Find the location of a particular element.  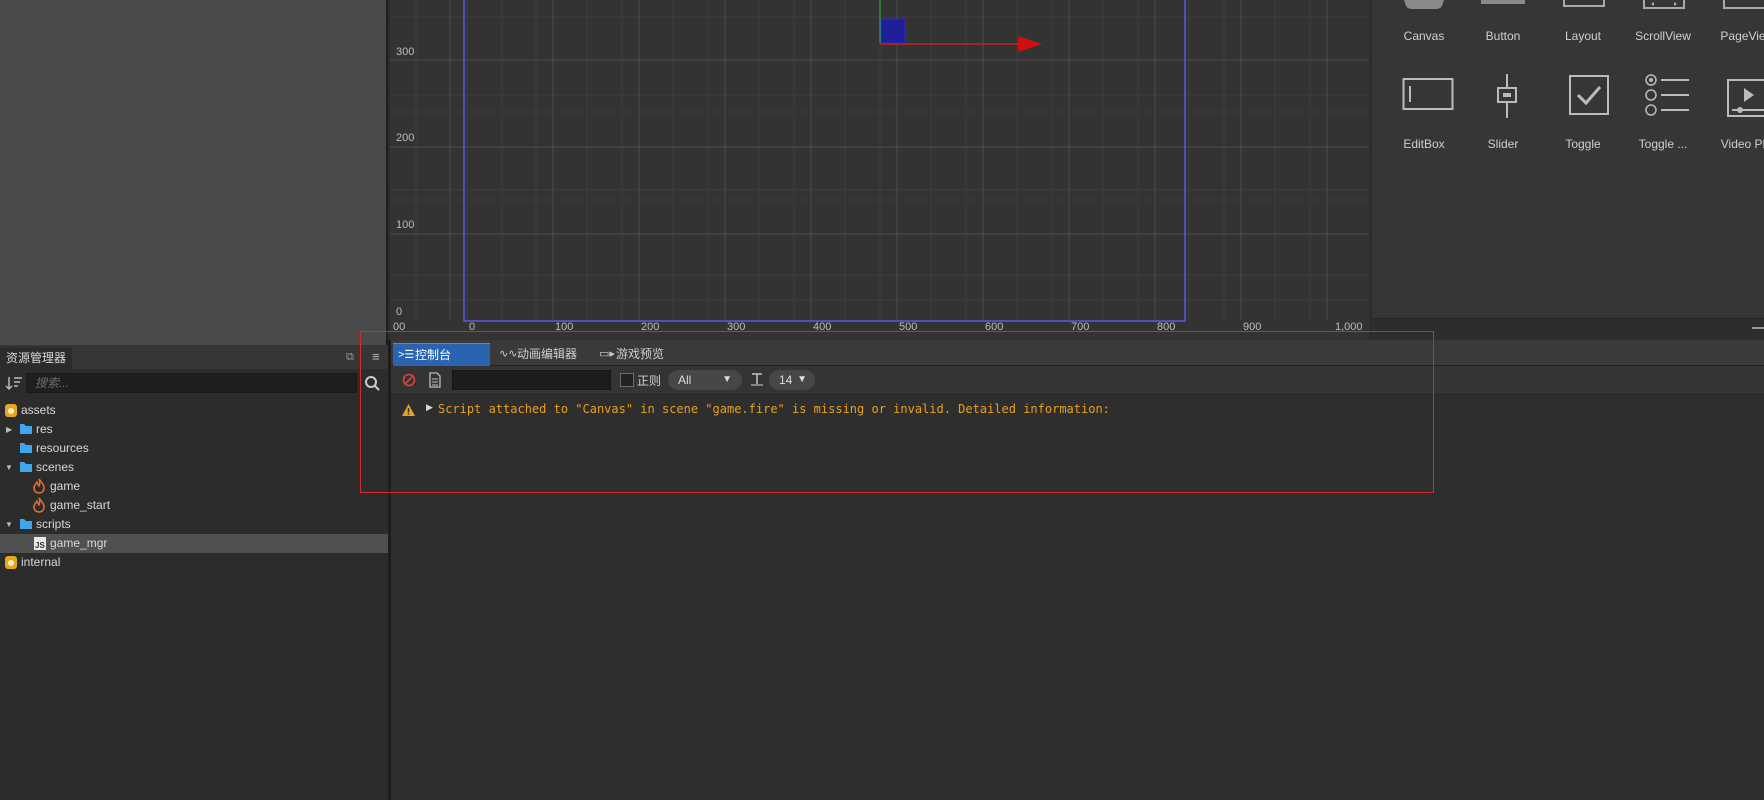

x-axis-label: 00 is located at coordinates (399, 327).